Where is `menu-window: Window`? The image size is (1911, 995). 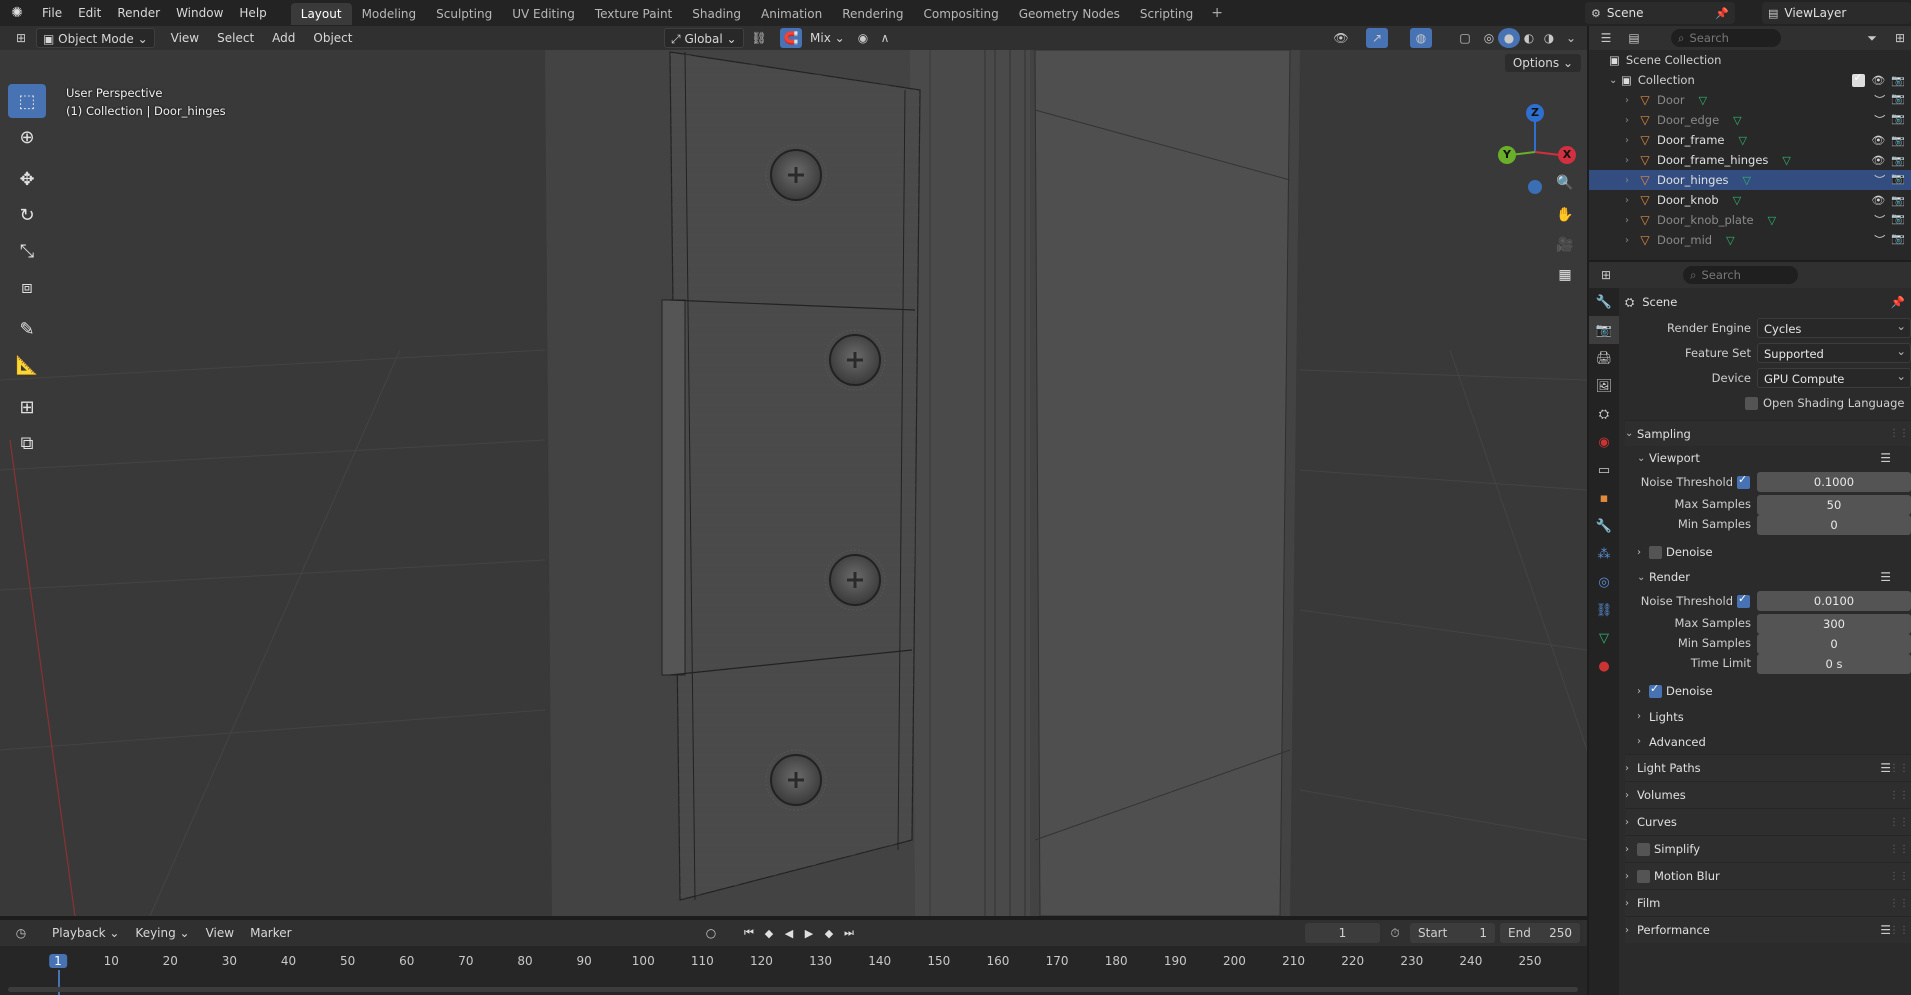
menu-window: Window is located at coordinates (199, 13).